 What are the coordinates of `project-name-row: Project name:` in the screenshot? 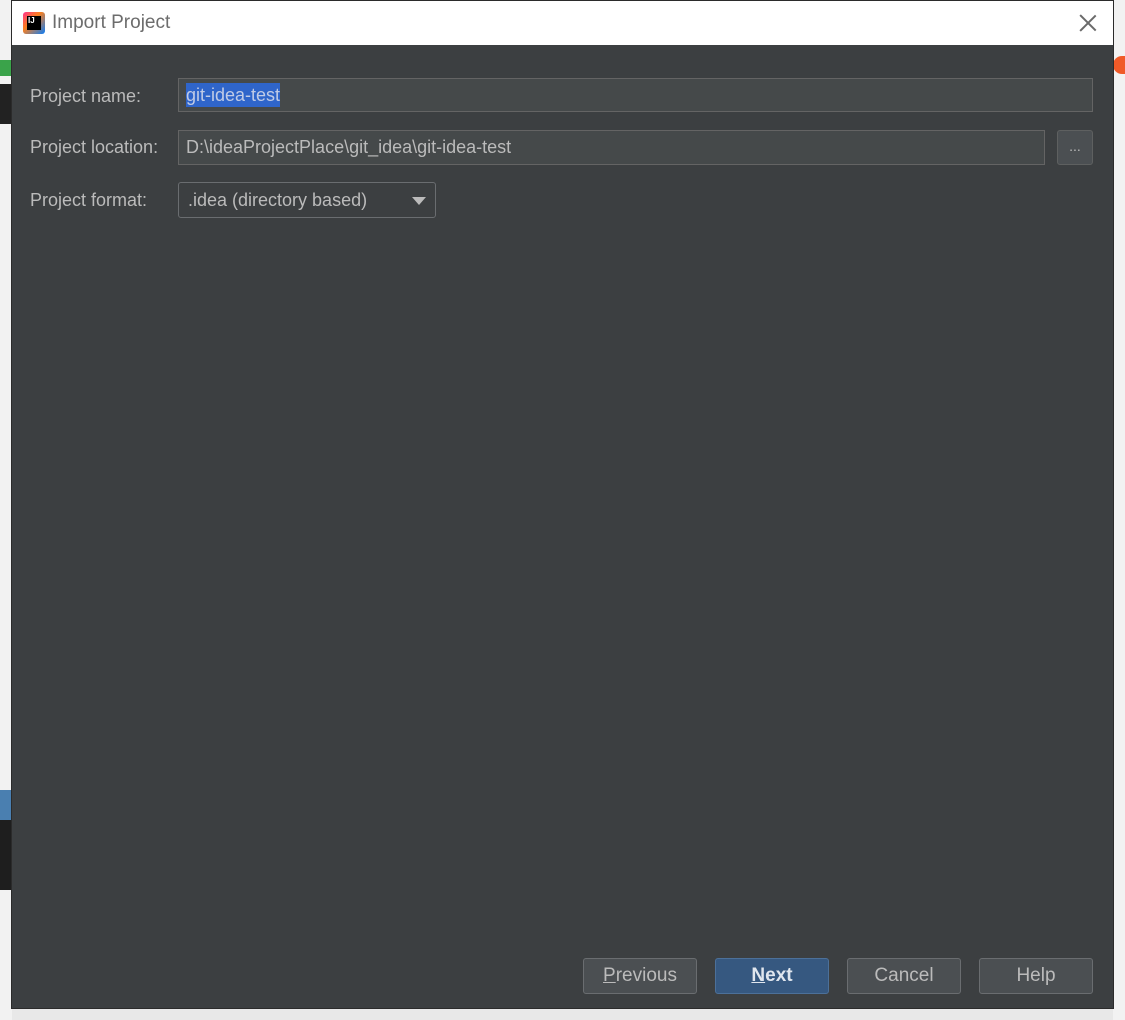 It's located at (104, 96).